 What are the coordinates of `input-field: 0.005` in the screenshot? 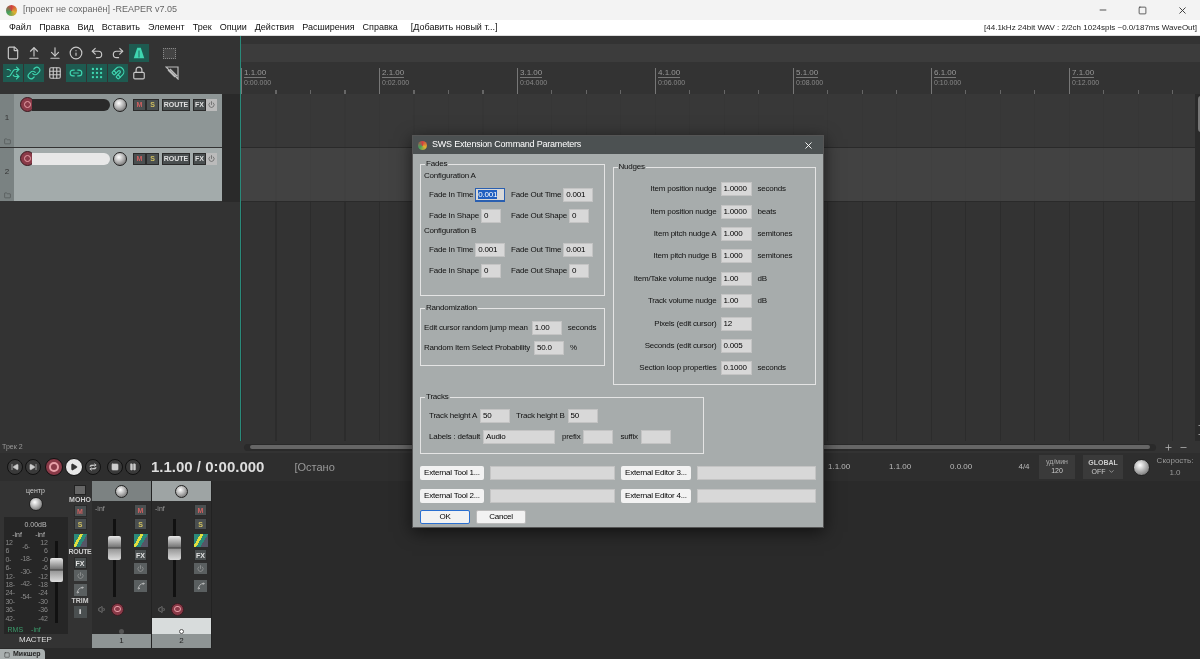 It's located at (736, 345).